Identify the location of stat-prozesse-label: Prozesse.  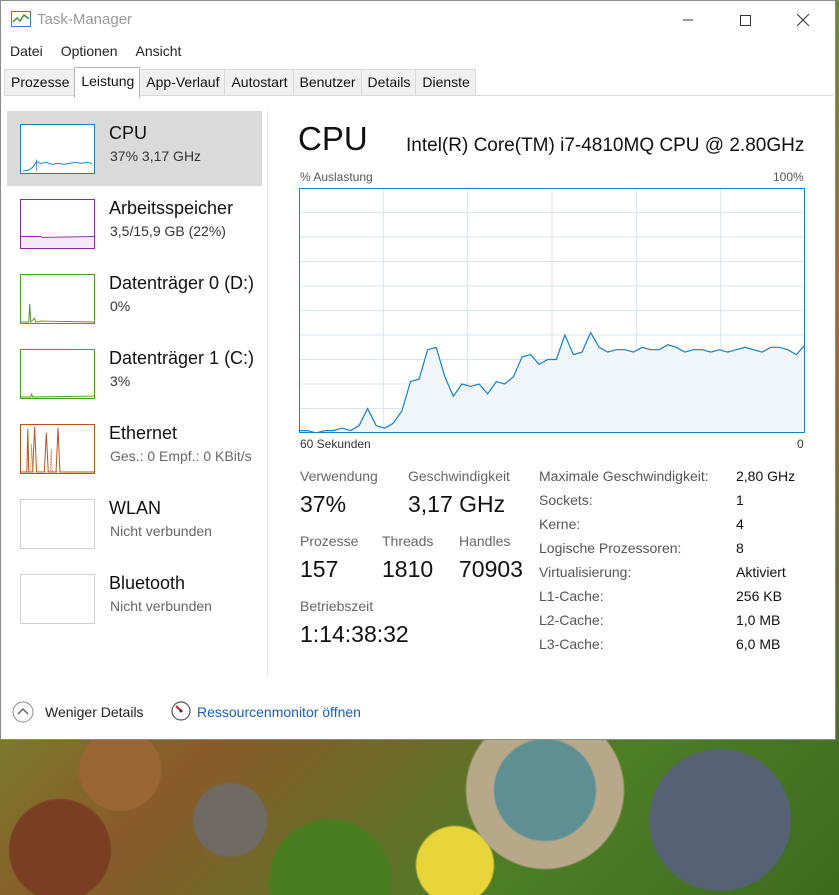
(329, 541).